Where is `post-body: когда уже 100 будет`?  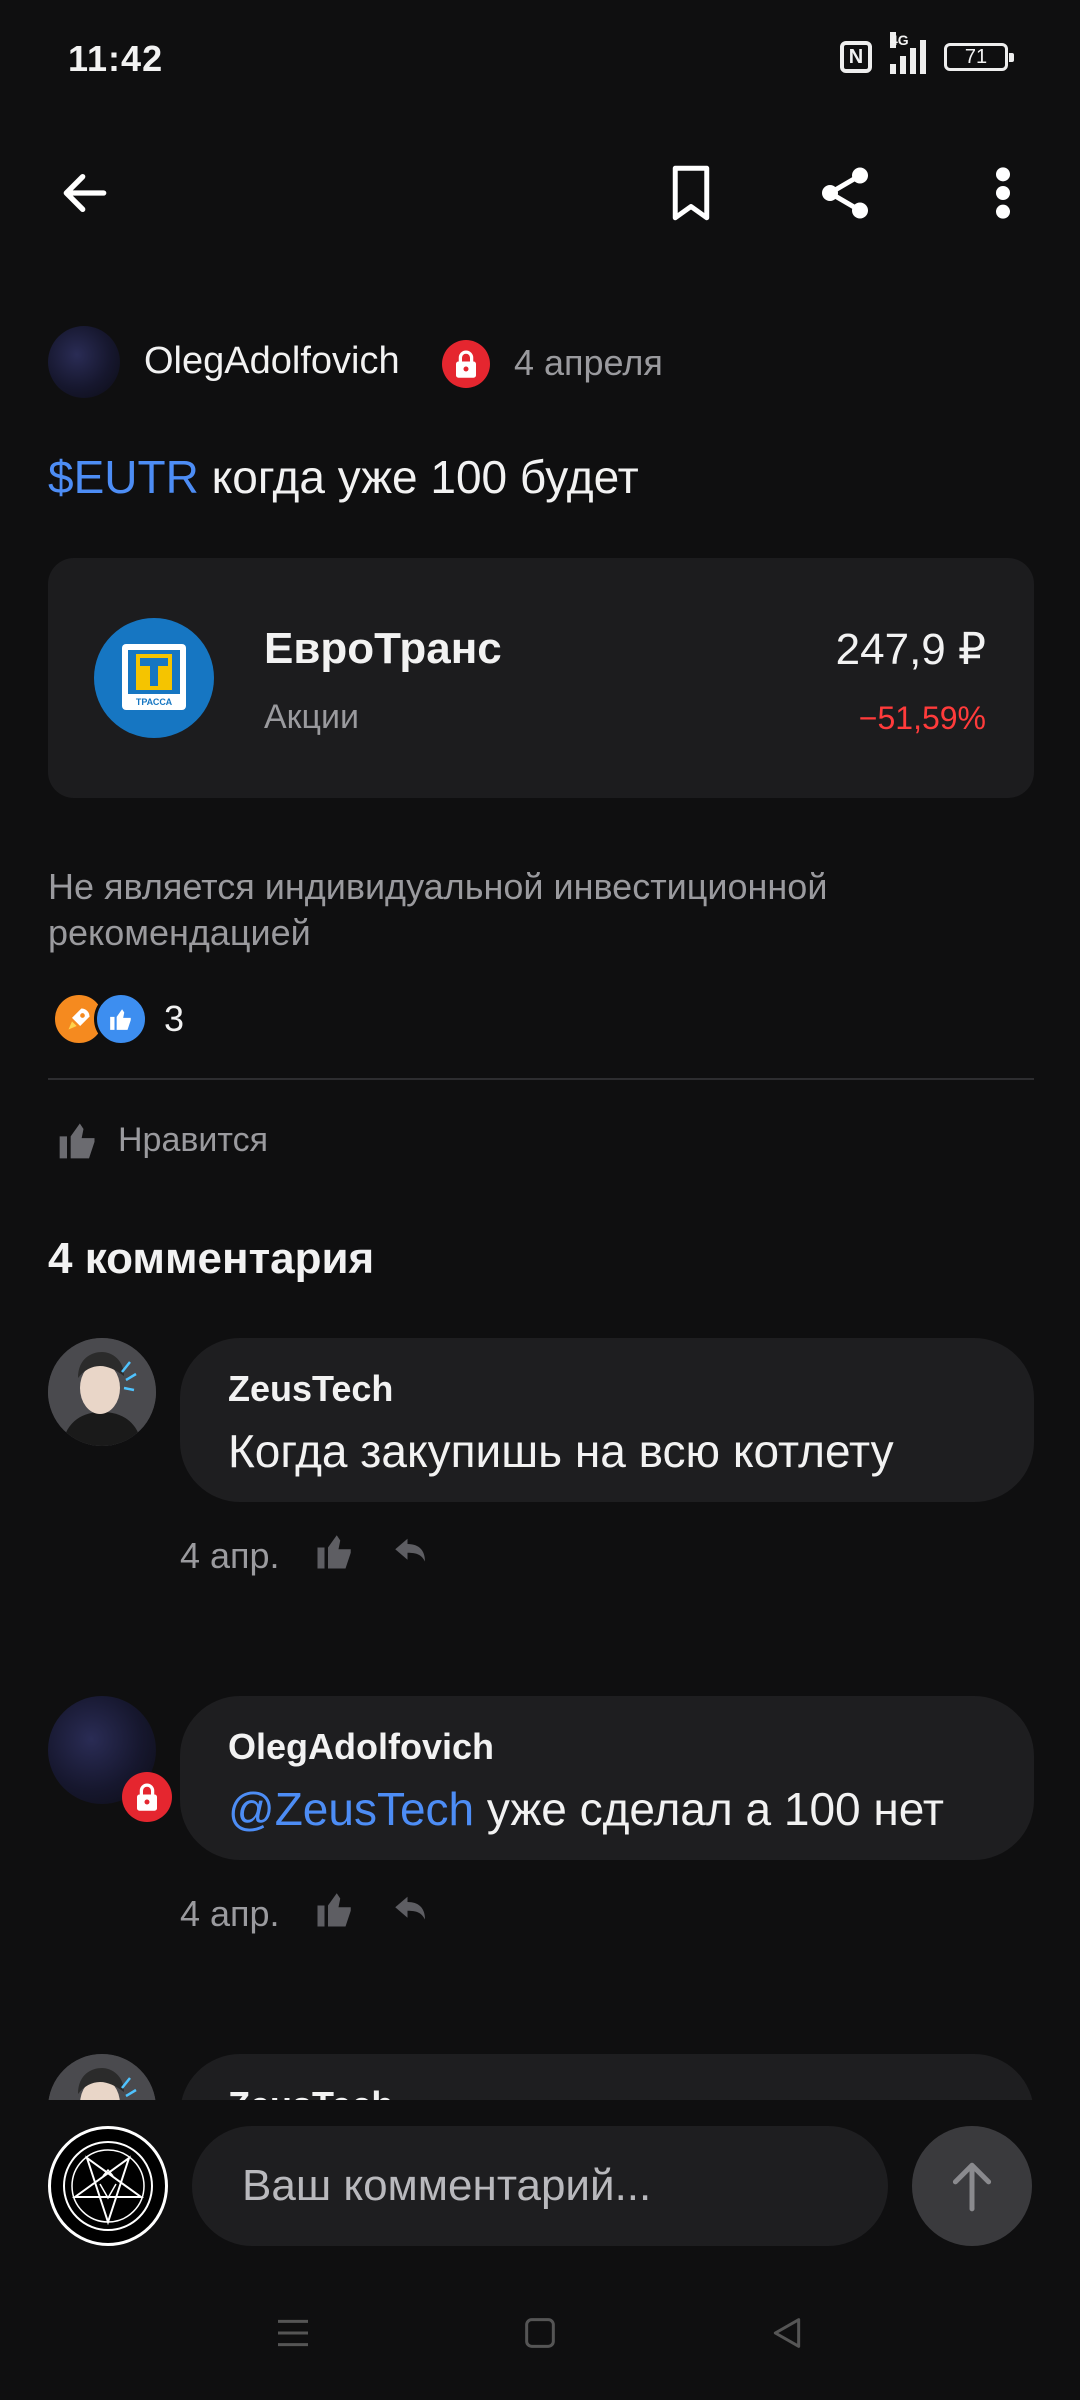
post-body: когда уже 100 будет is located at coordinates (418, 477).